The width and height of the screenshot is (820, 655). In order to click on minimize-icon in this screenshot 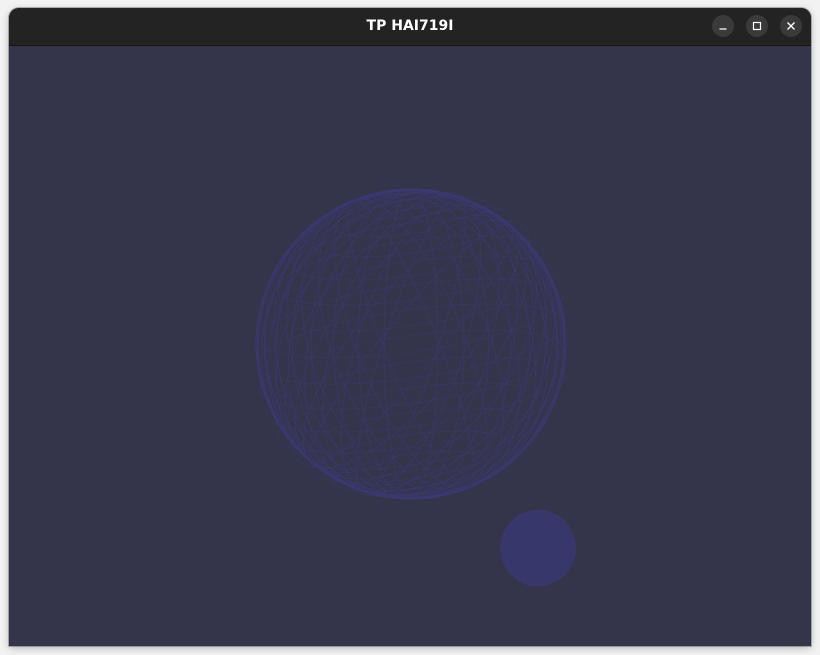, I will do `click(723, 29)`.